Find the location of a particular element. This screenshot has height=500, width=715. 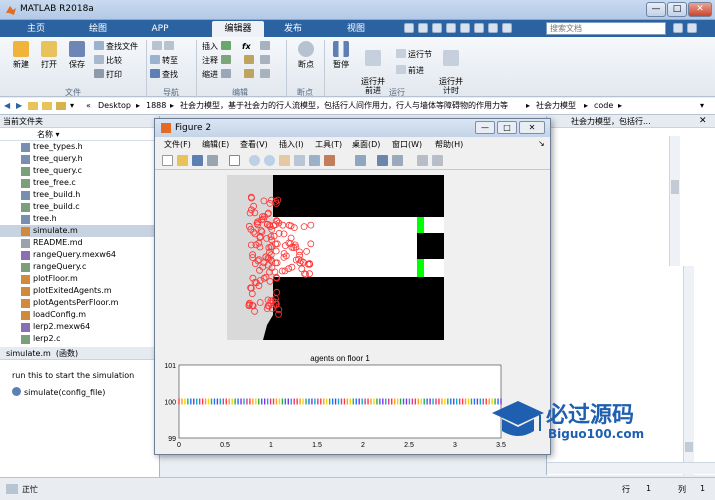

compare-button: 比较 is located at coordinates (108, 61).